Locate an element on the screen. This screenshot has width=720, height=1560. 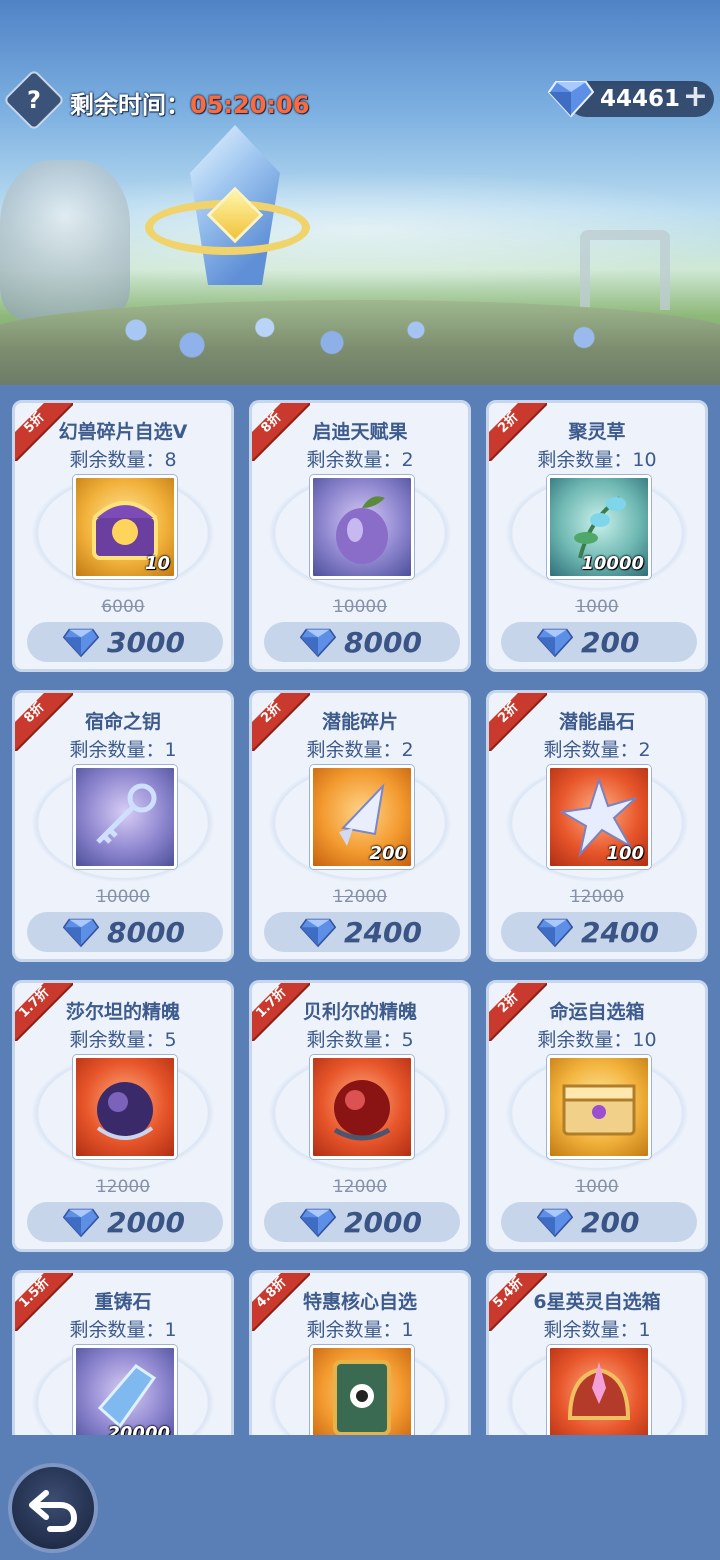
shop-item-card: 1.5折 重铸石 剩余数量：1 20000 is located at coordinates (123, 1352).